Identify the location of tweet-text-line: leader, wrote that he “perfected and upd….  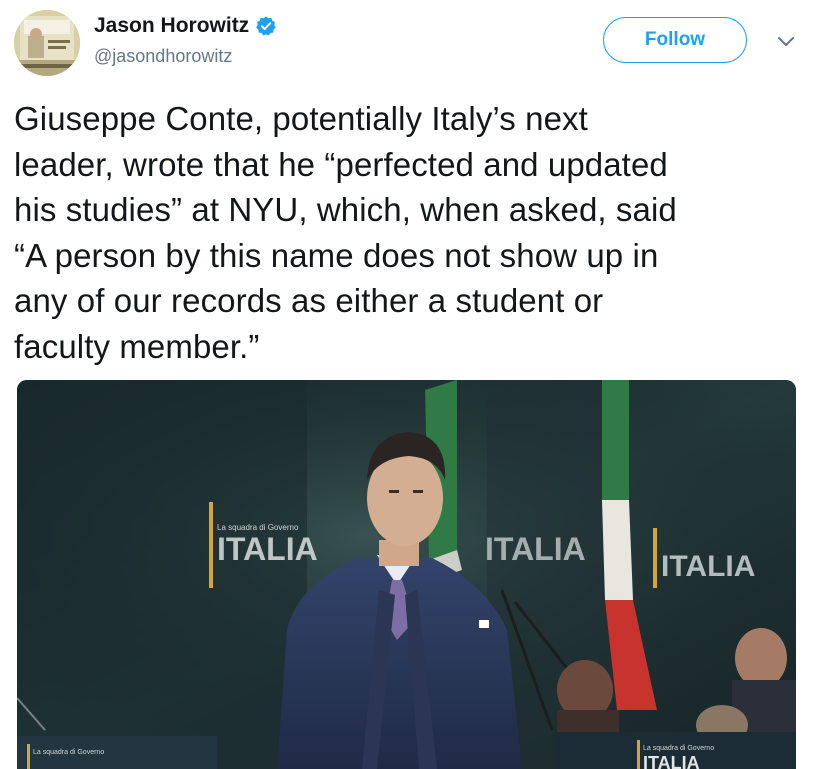
(341, 164).